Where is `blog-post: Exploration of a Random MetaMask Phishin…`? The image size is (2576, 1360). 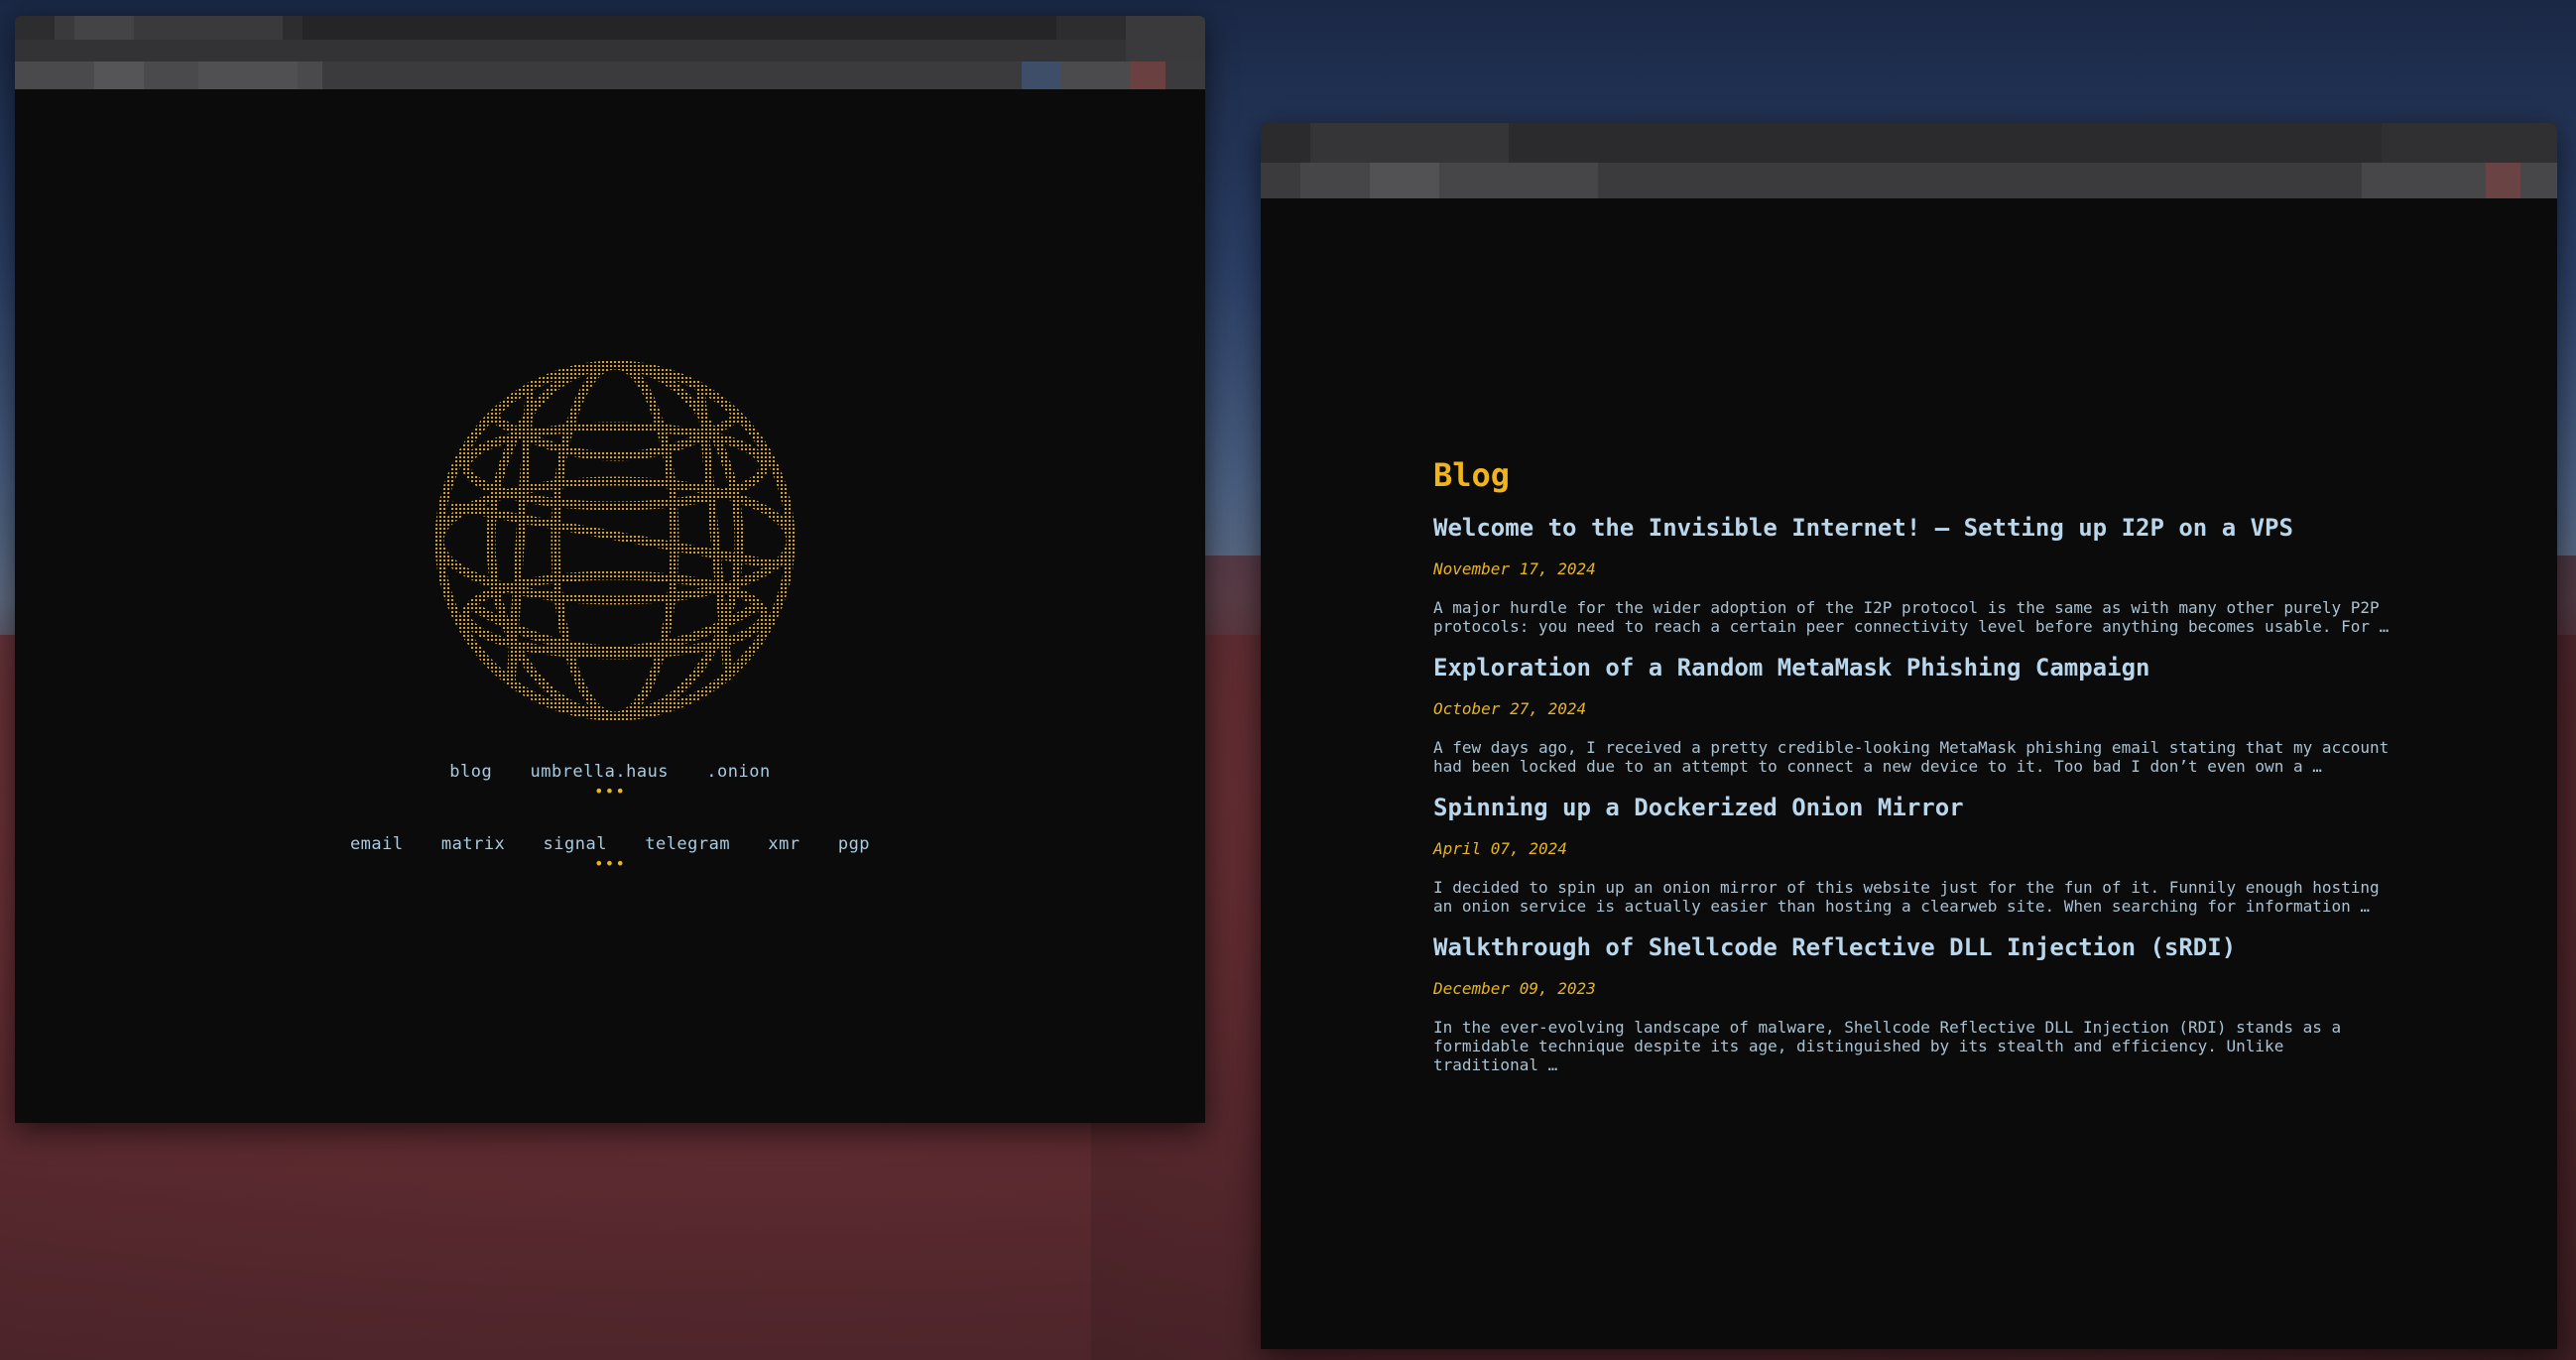 blog-post: Exploration of a Random MetaMask Phishin… is located at coordinates (1919, 715).